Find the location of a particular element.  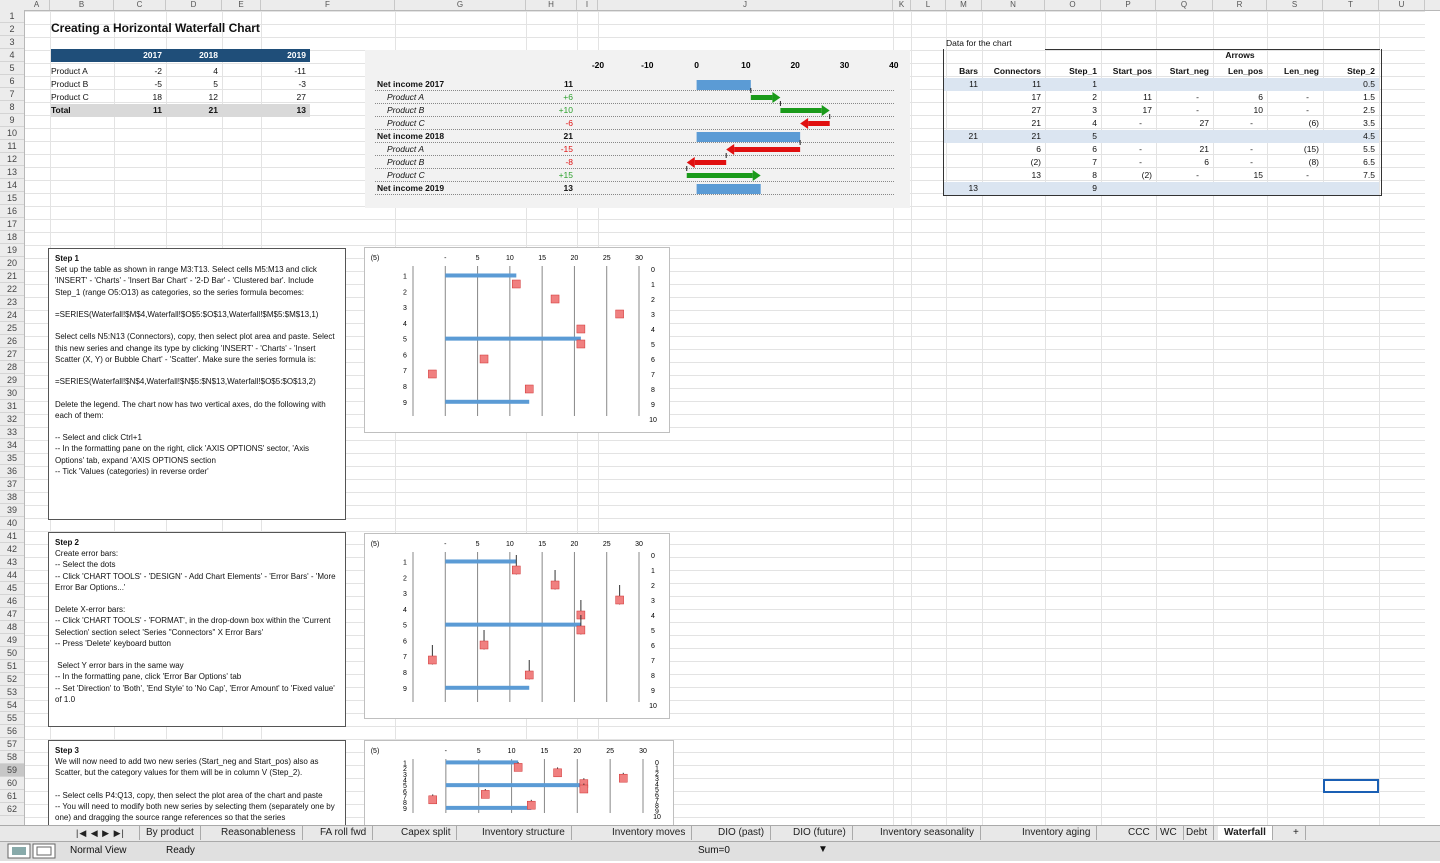

column-header-e: E is located at coordinates (241, 5).